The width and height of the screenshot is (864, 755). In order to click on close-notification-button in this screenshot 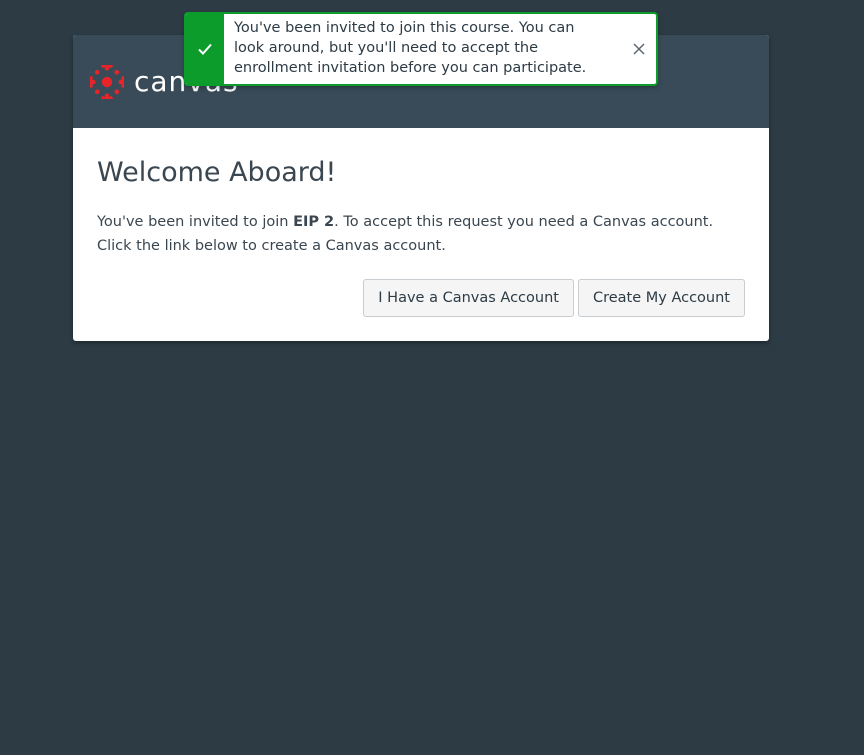, I will do `click(639, 49)`.